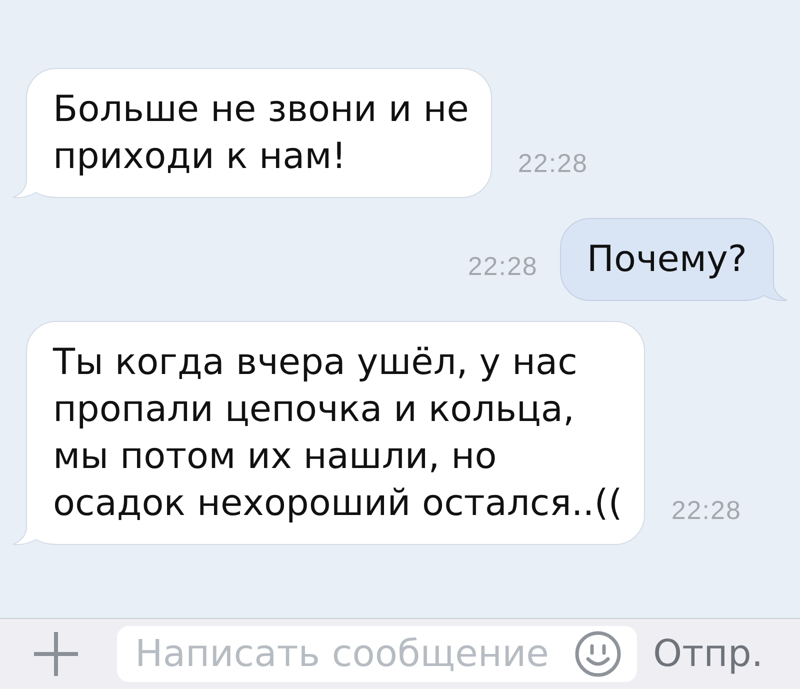  What do you see at coordinates (56, 654) in the screenshot?
I see `plus-icon` at bounding box center [56, 654].